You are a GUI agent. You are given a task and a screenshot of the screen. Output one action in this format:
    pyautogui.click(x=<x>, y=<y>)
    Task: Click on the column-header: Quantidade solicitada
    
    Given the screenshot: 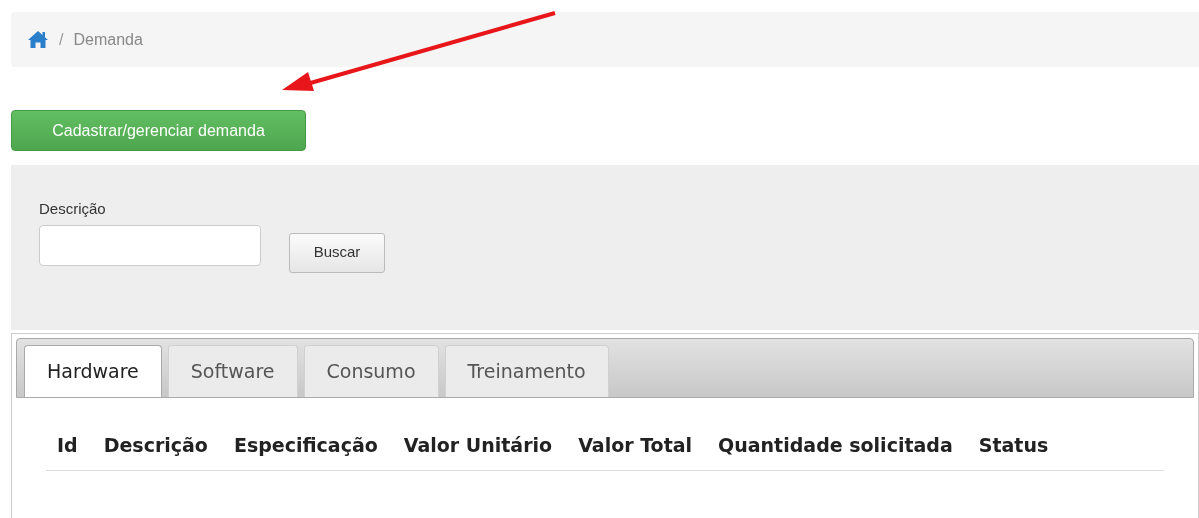 What is the action you would take?
    pyautogui.click(x=835, y=445)
    